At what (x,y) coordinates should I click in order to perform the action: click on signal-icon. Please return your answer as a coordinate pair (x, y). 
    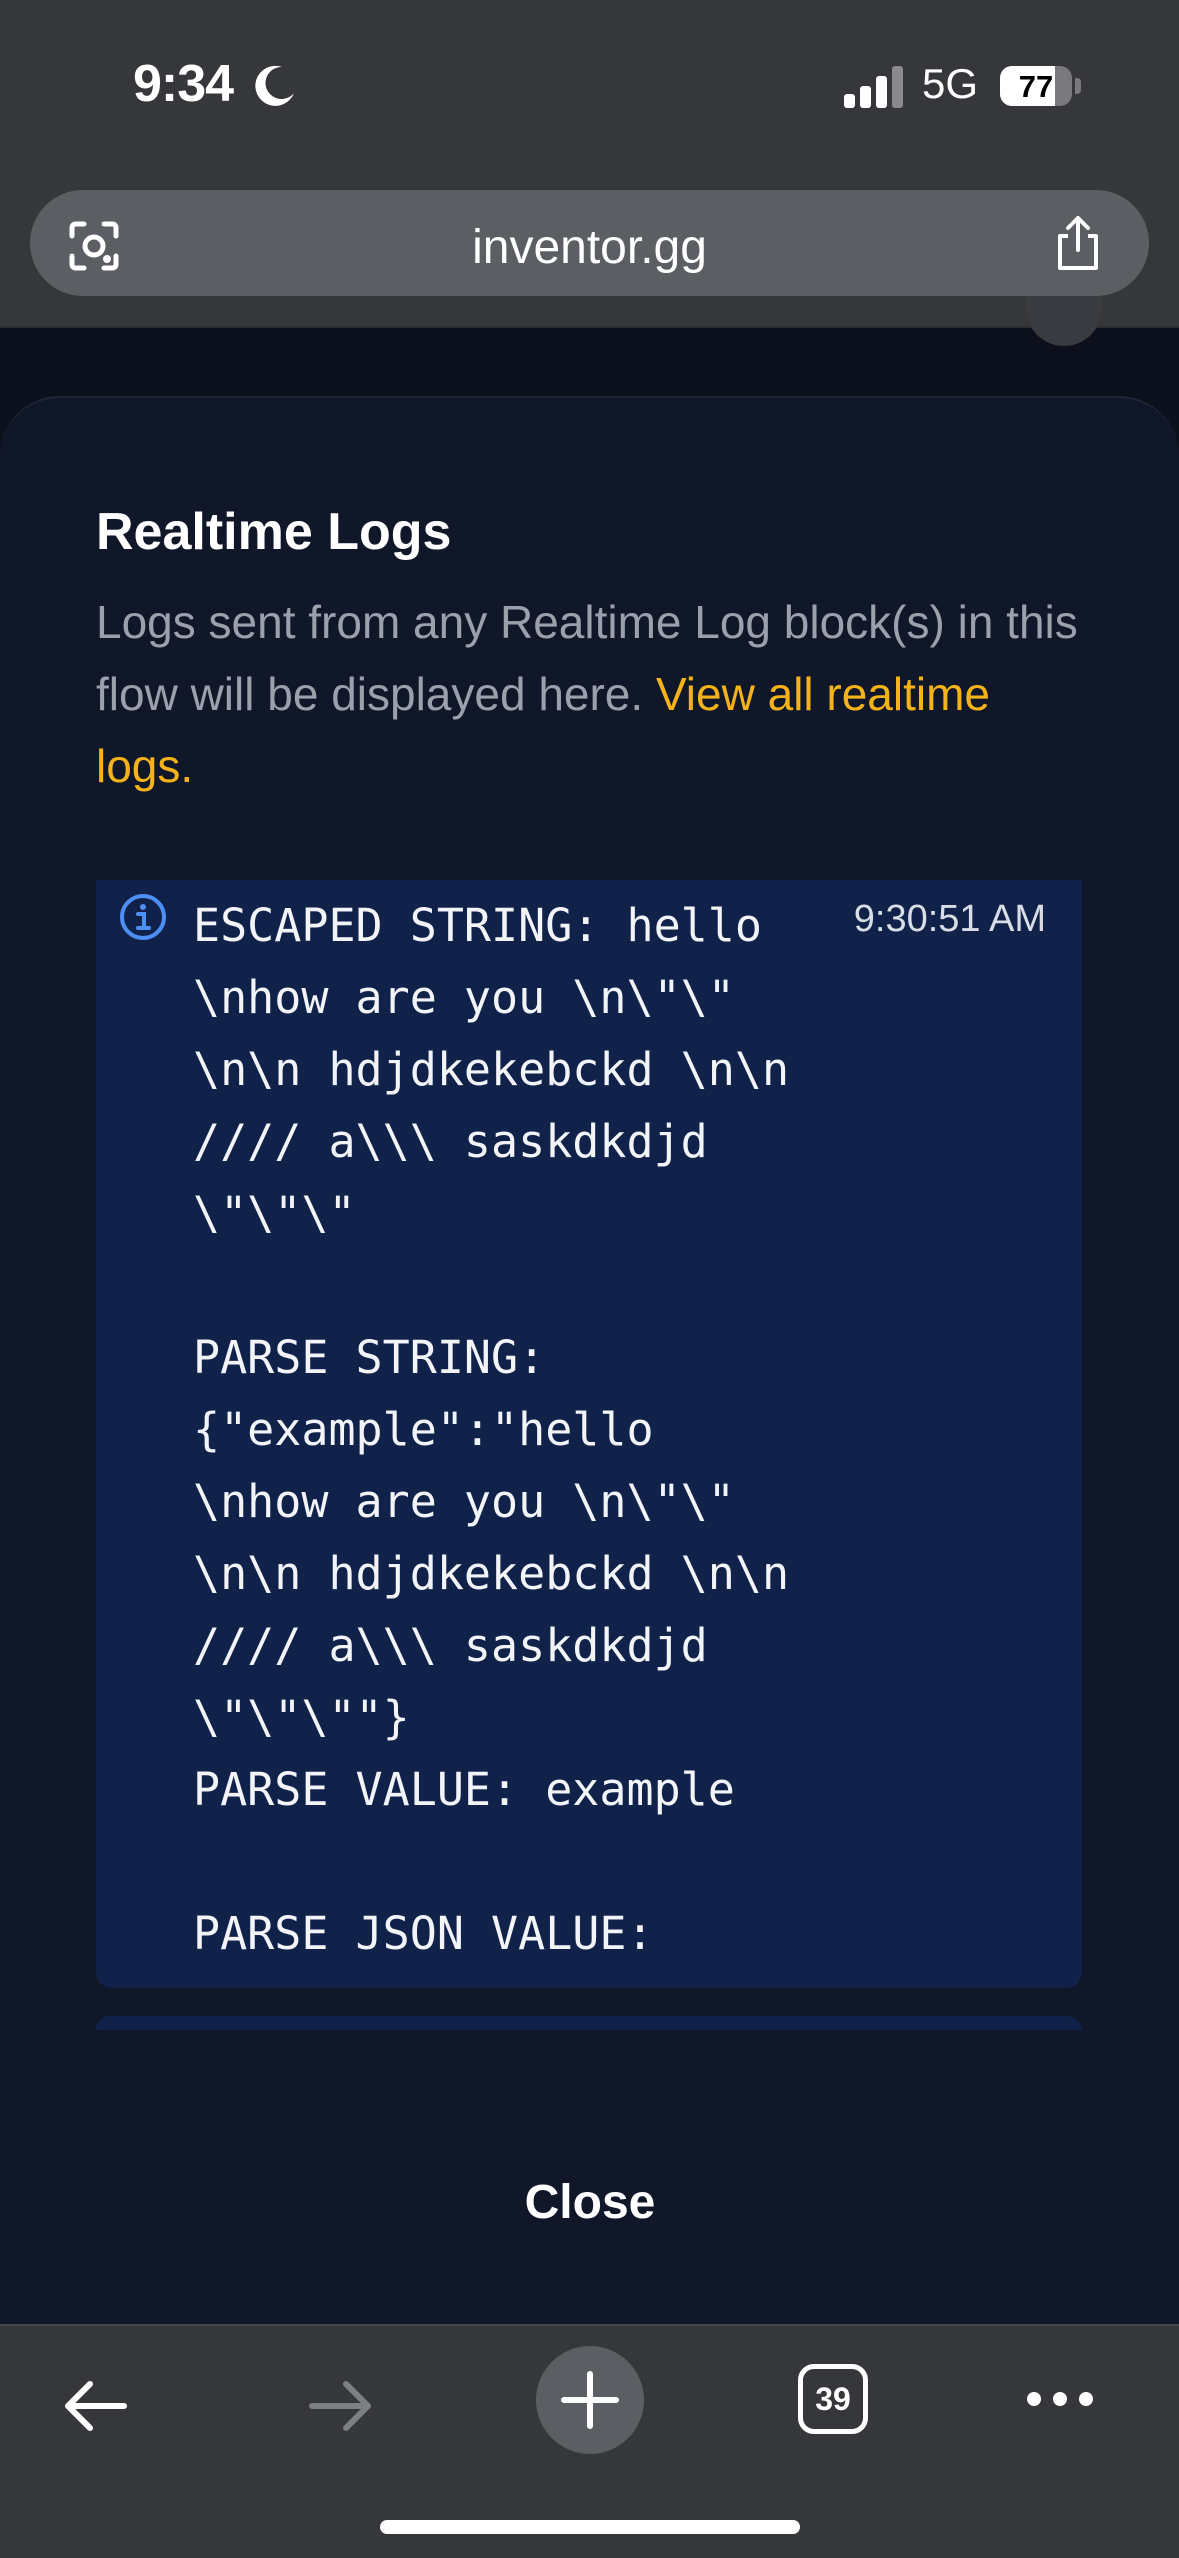
    Looking at the image, I should click on (875, 87).